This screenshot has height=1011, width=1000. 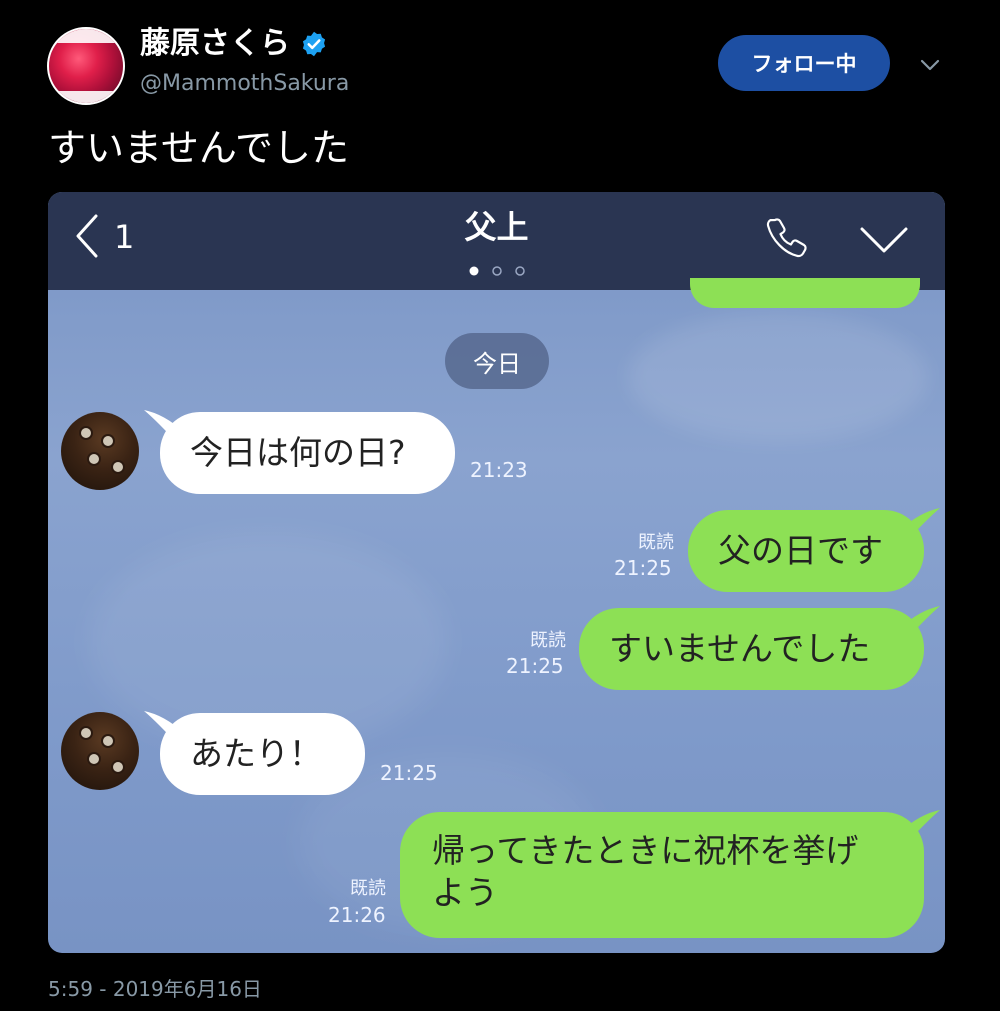 I want to click on page-indicator-dots, so click(x=497, y=271).